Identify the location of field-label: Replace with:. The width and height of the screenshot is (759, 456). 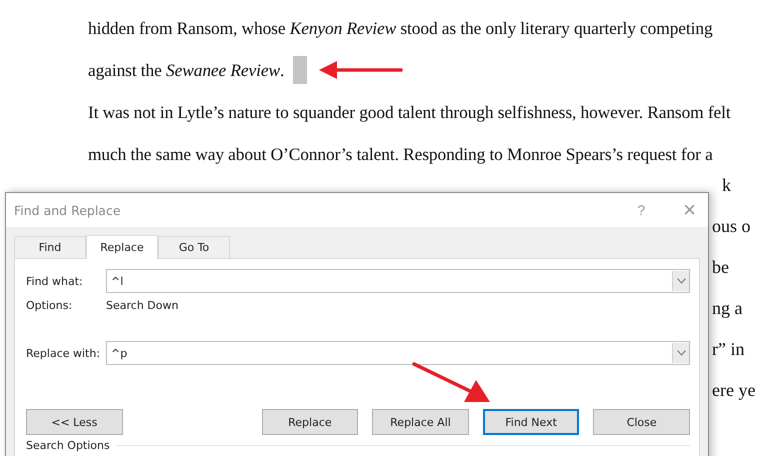
(64, 353).